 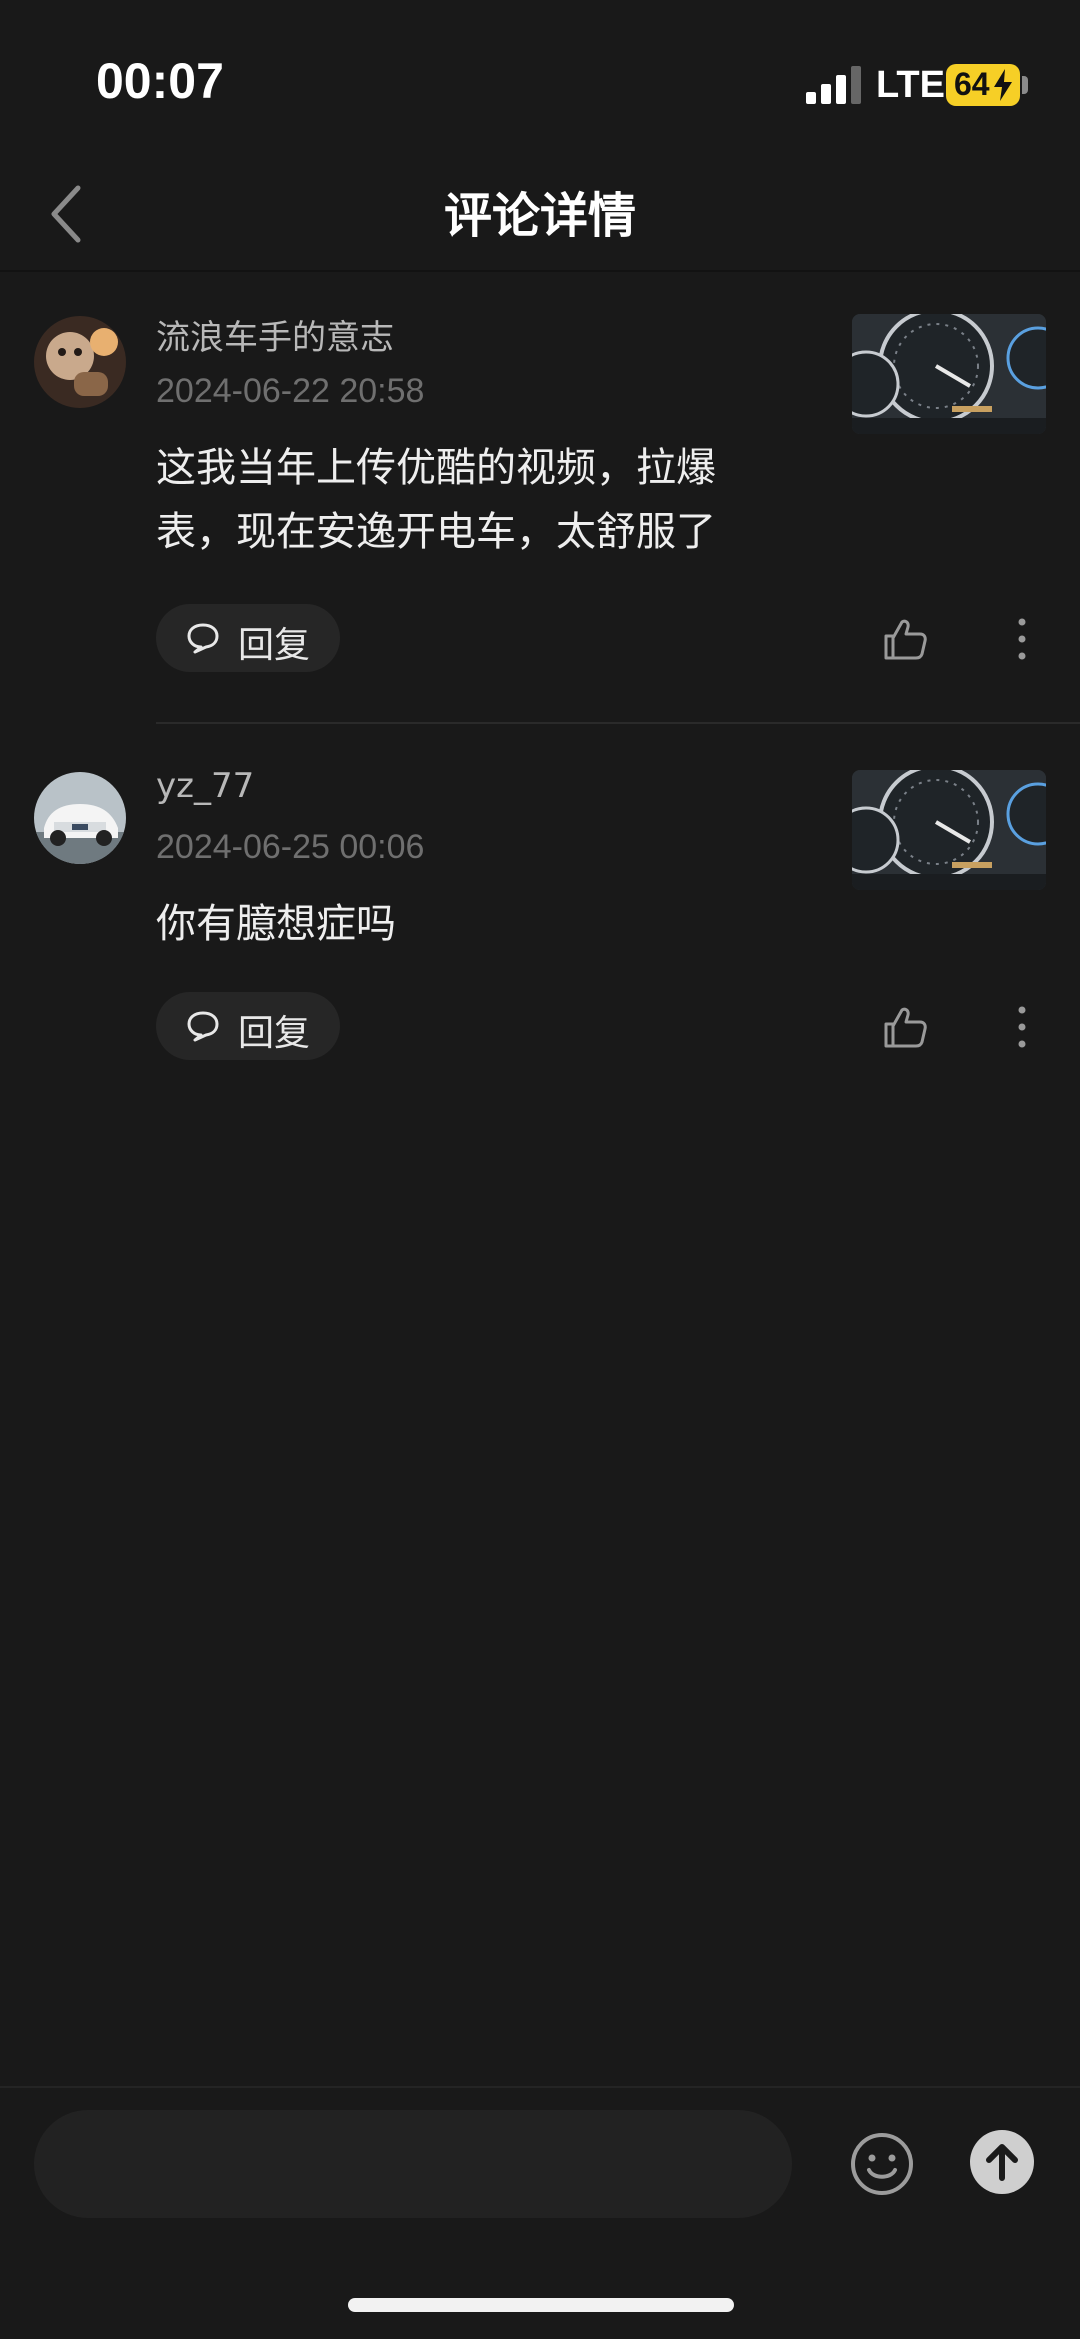 I want to click on home-indicator, so click(x=541, y=2305).